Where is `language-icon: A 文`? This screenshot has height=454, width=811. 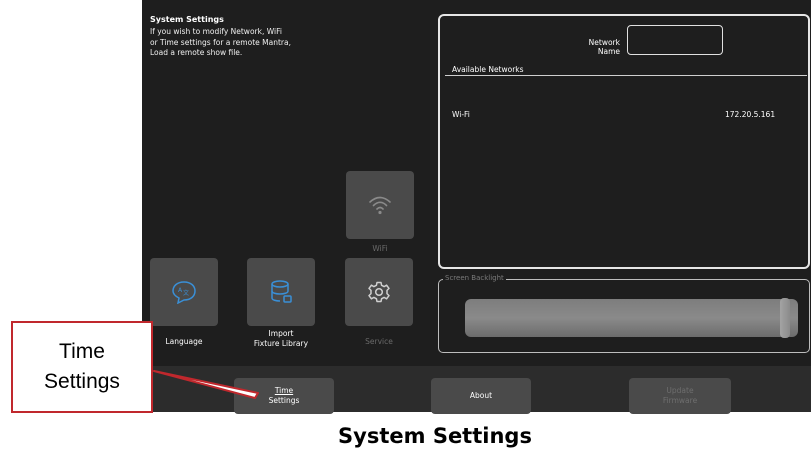 language-icon: A 文 is located at coordinates (184, 292).